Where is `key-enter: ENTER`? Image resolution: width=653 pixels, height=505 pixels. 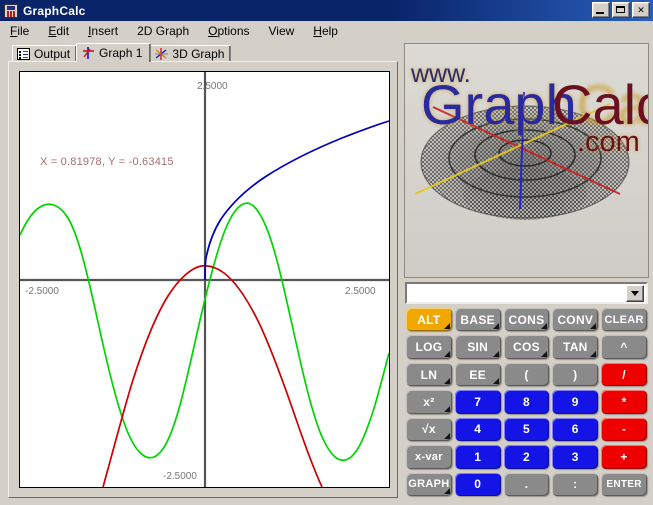 key-enter: ENTER is located at coordinates (624, 484).